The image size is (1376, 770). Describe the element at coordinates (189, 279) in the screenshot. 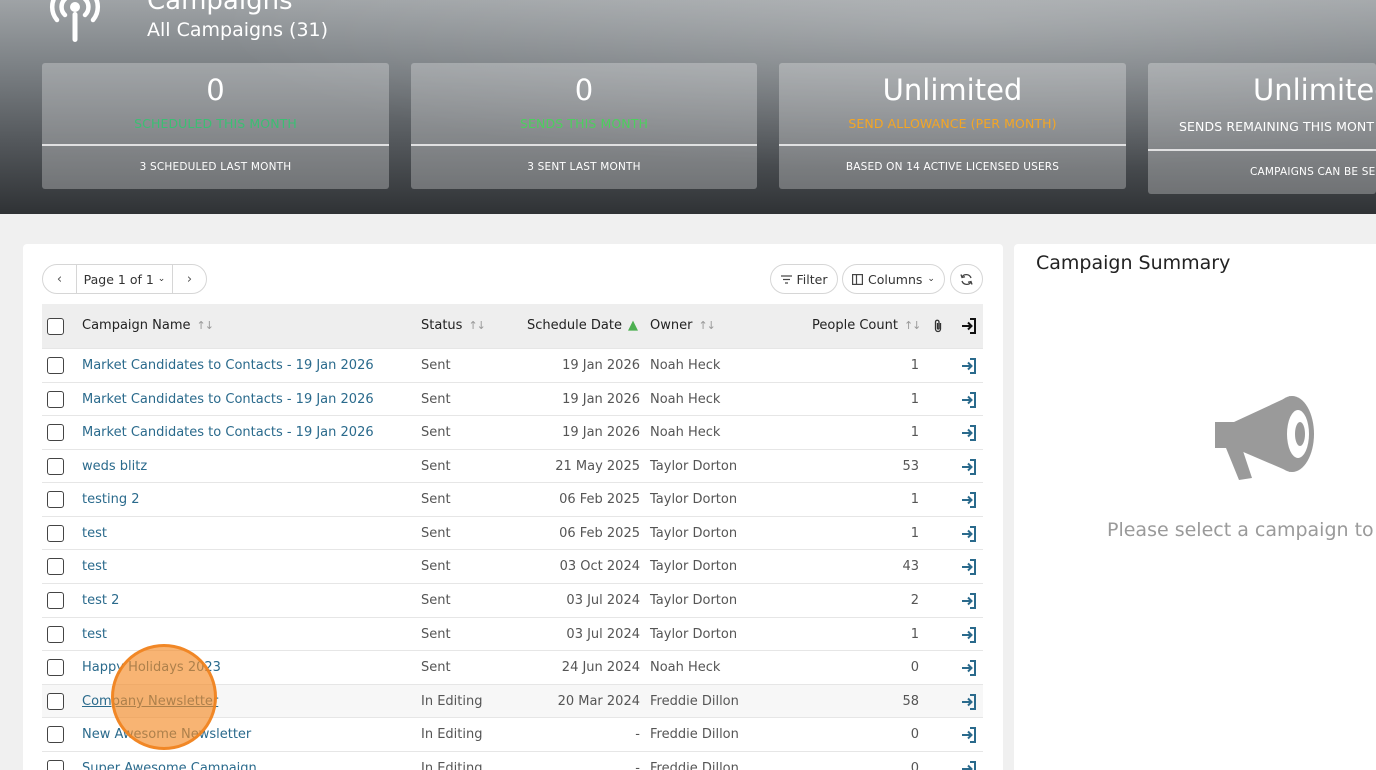

I see `next-page-button: ›` at that location.